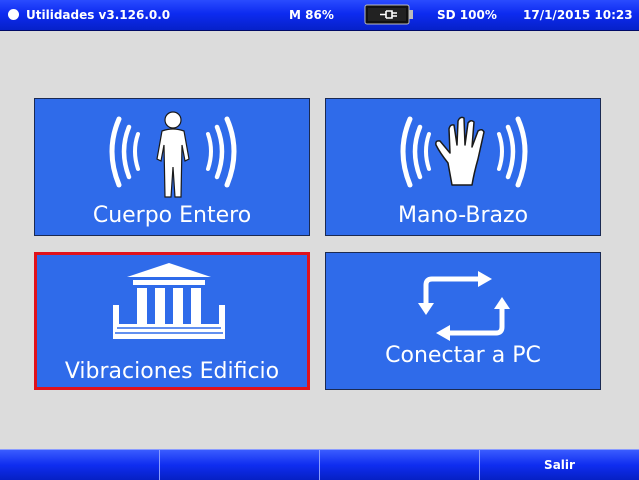 Image resolution: width=639 pixels, height=480 pixels. What do you see at coordinates (172, 371) in the screenshot?
I see `tile-label: Vibraciones Edificio` at bounding box center [172, 371].